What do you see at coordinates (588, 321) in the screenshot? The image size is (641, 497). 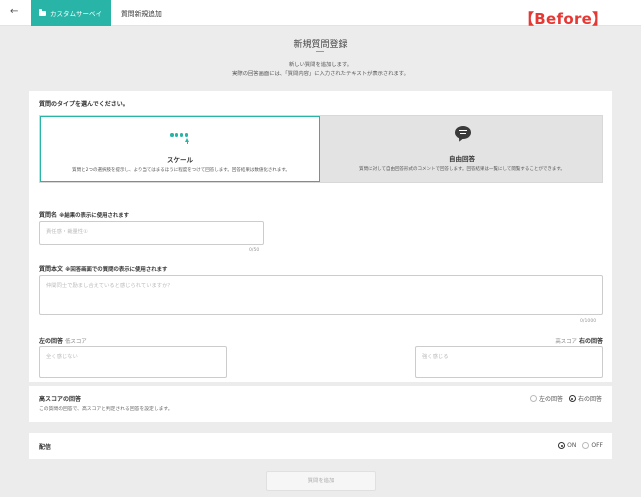 I see `question-body-counter: 0/1000` at bounding box center [588, 321].